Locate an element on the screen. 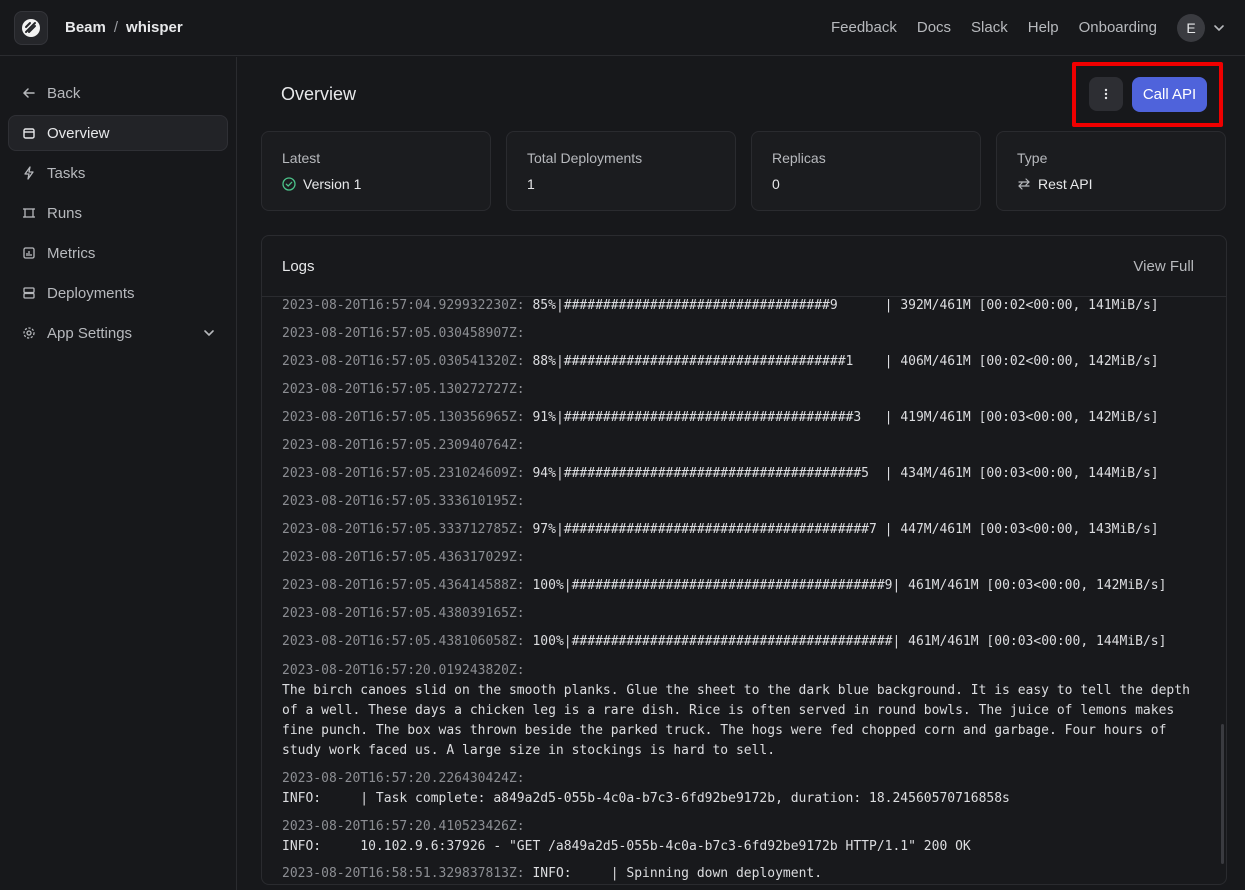  call-api-button: Call API is located at coordinates (1169, 94).